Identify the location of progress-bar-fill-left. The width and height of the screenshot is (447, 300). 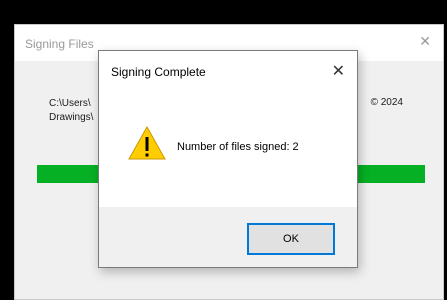
(72, 174).